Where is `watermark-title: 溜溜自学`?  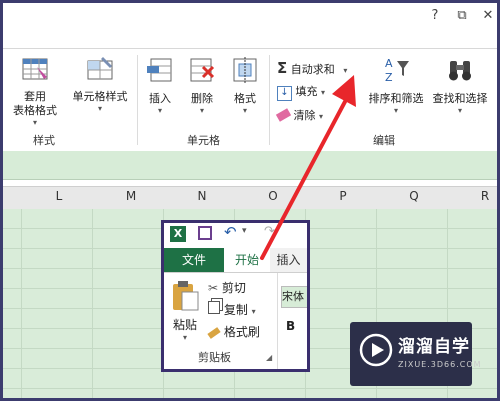
watermark-title: 溜溜自学 is located at coordinates (434, 347).